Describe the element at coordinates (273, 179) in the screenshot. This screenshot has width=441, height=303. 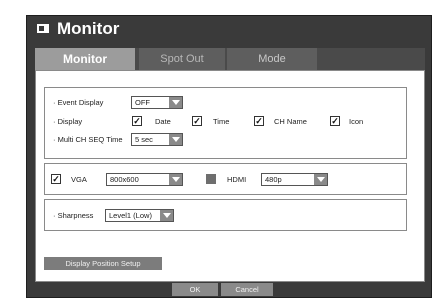
I see `hdmi-resolution-value: 480p` at that location.